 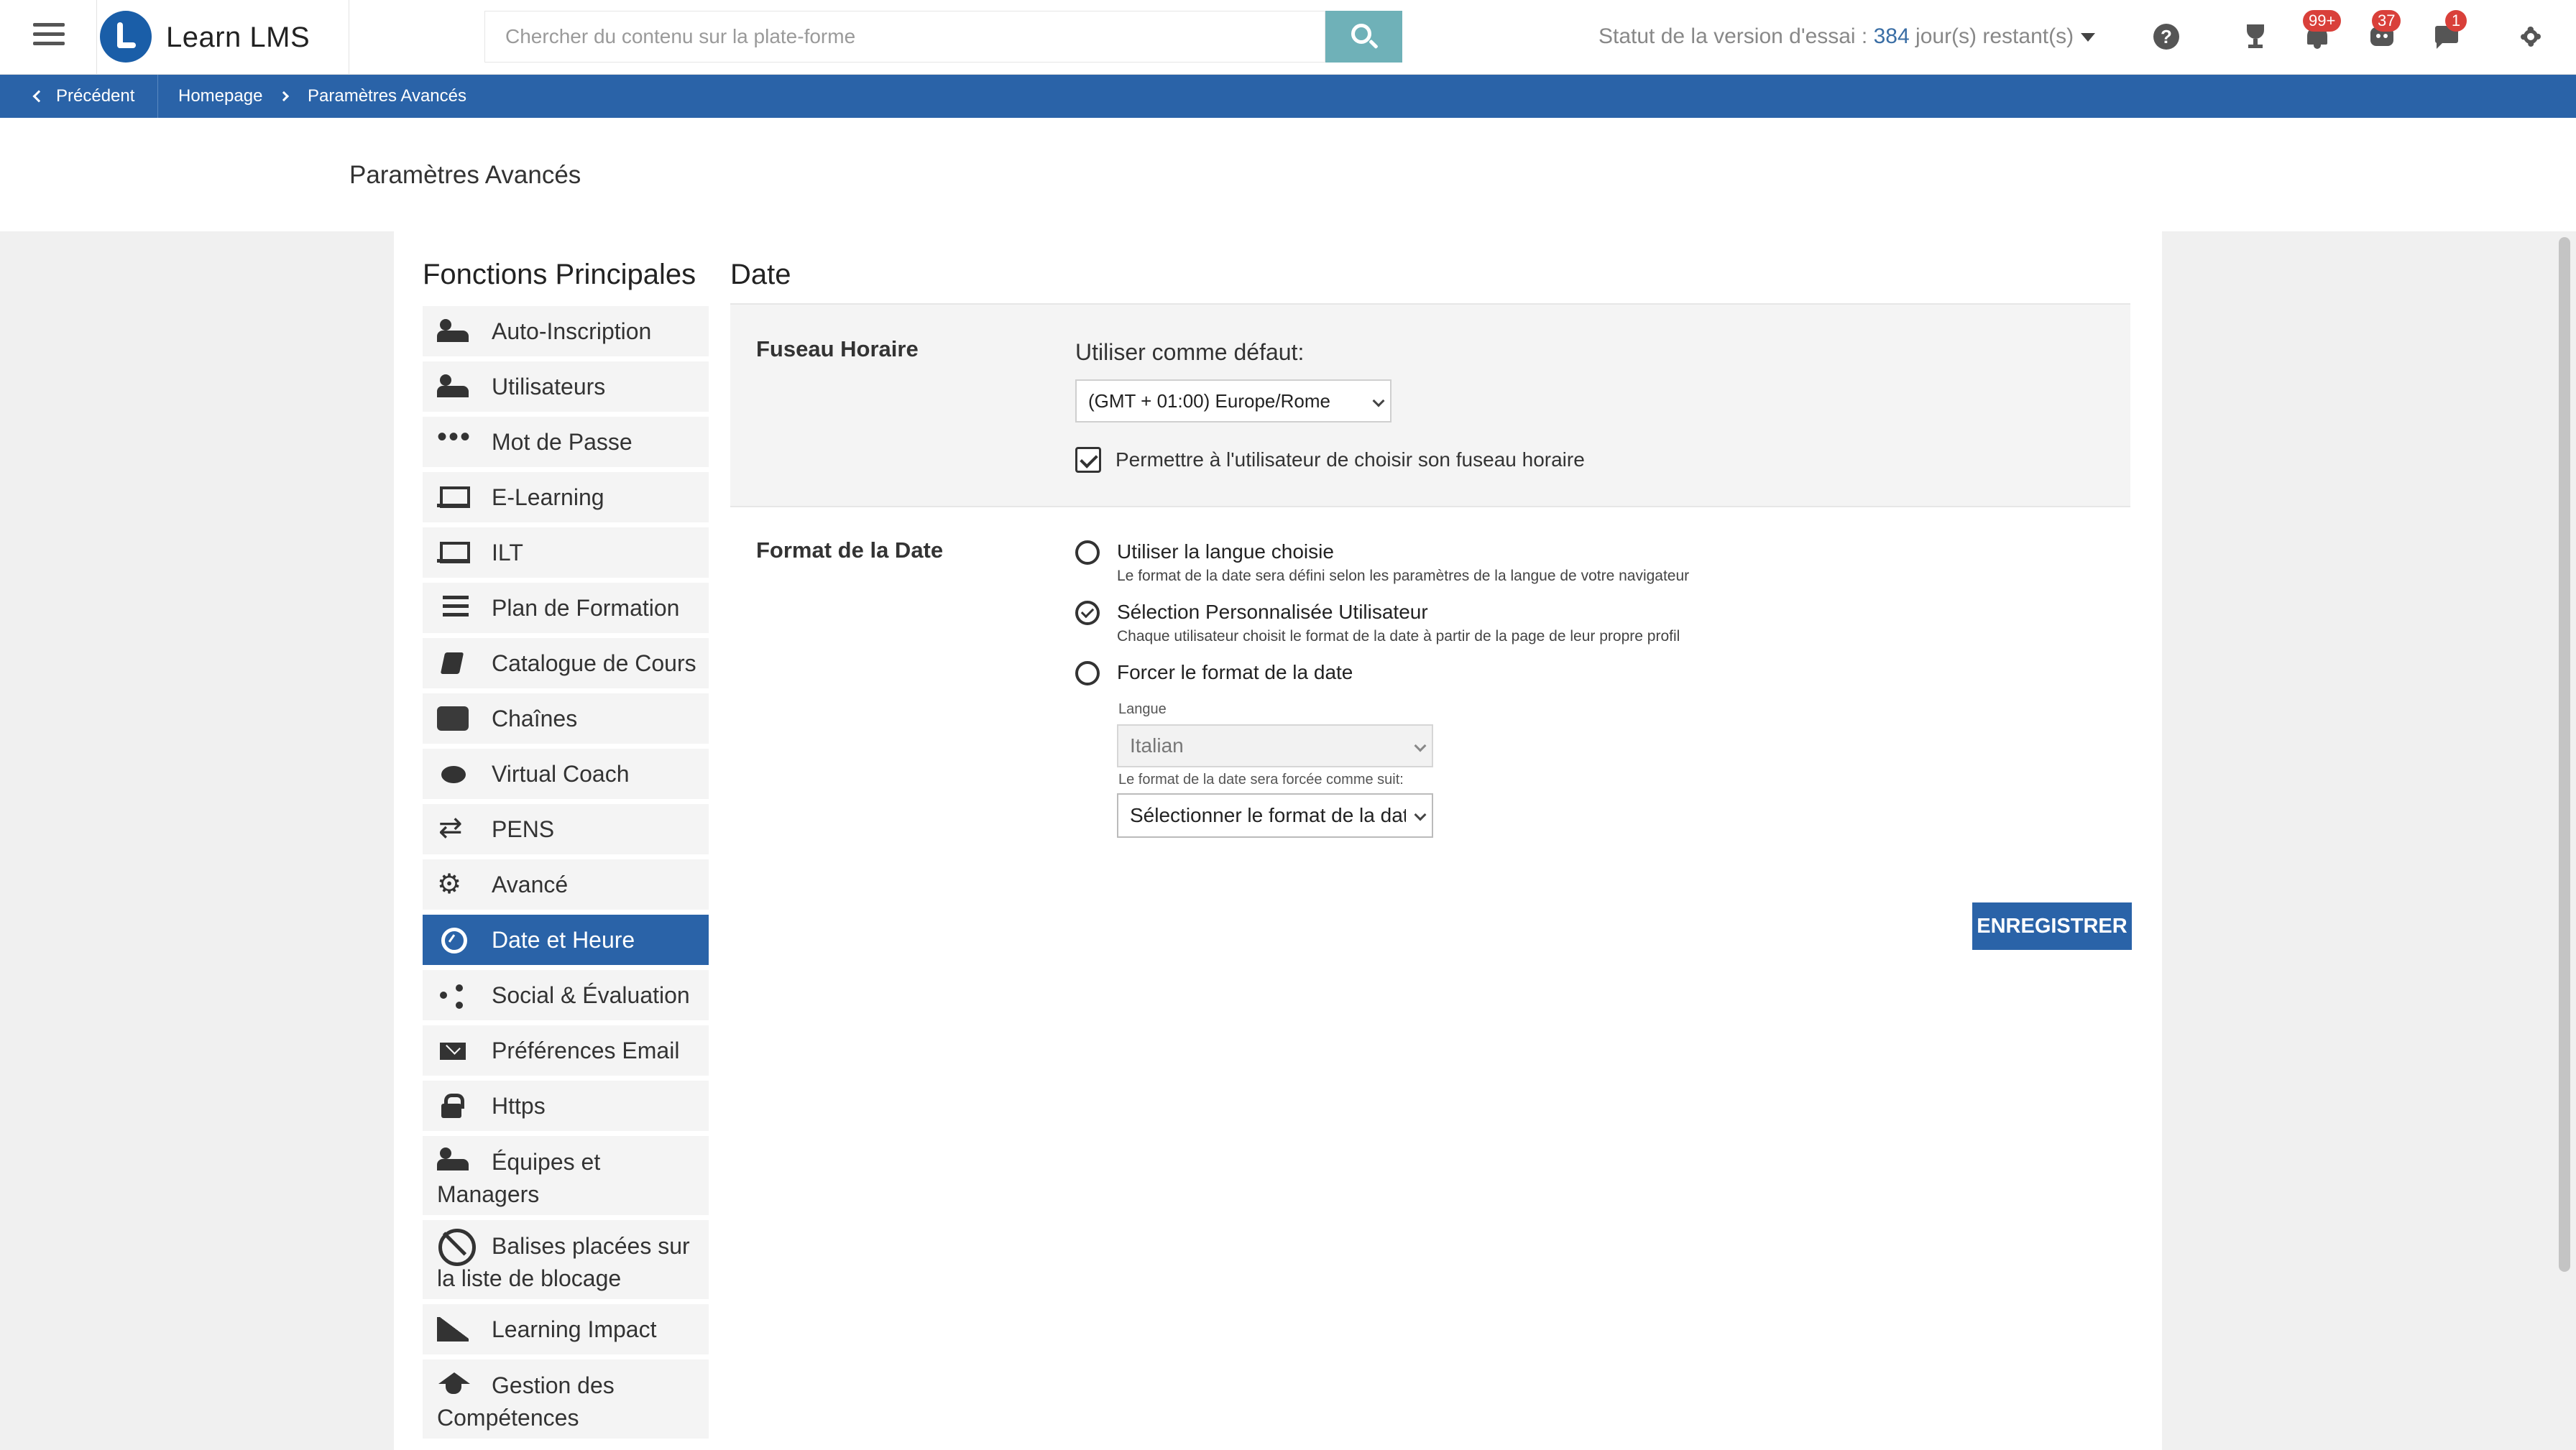 I want to click on sidebar-item-avance: Avancé, so click(x=566, y=884).